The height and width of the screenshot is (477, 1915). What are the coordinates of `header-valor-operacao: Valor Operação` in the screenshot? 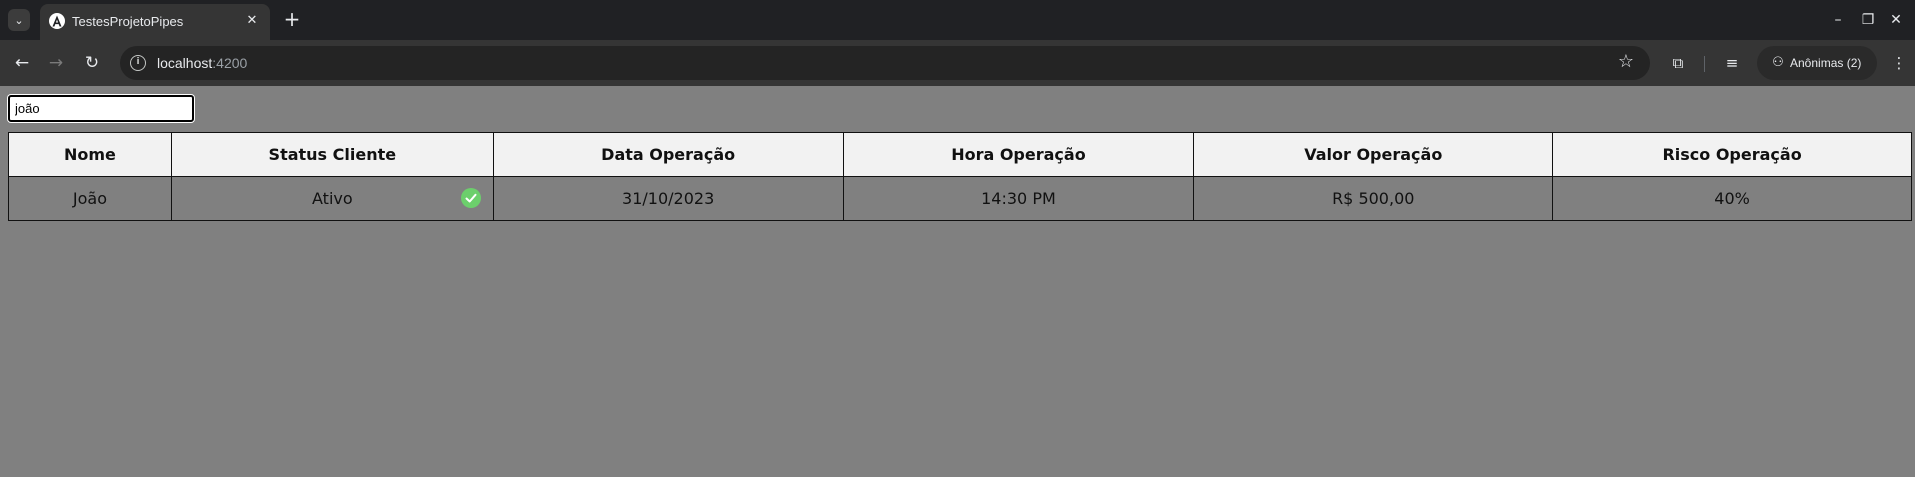 It's located at (1373, 154).